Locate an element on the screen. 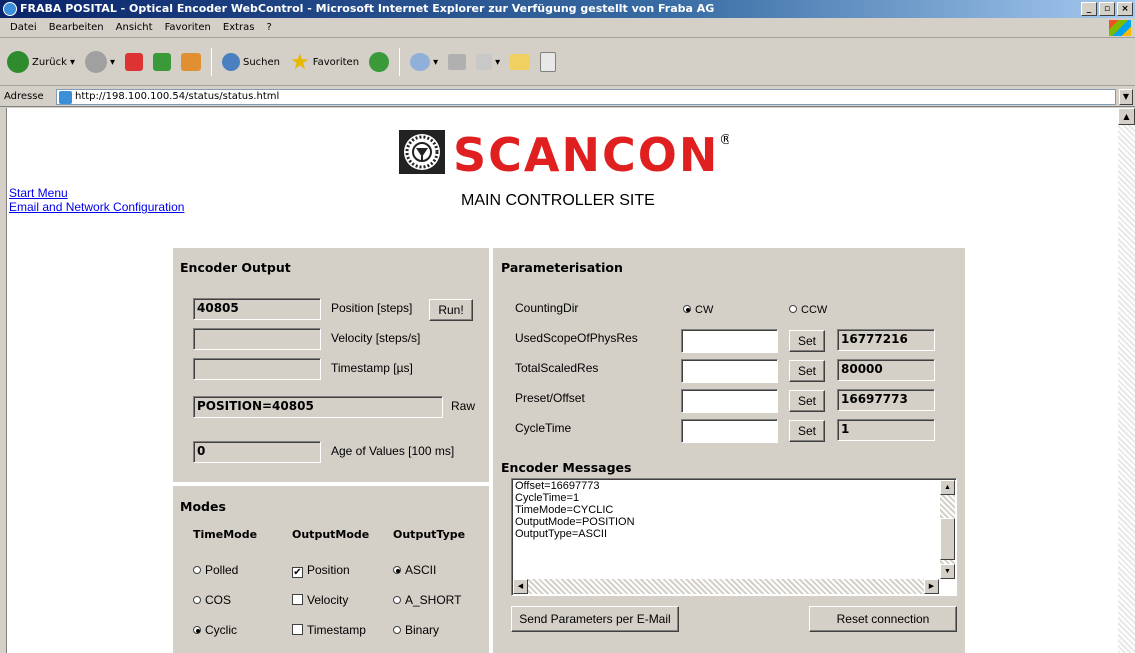  preset-offset-input is located at coordinates (729, 401).